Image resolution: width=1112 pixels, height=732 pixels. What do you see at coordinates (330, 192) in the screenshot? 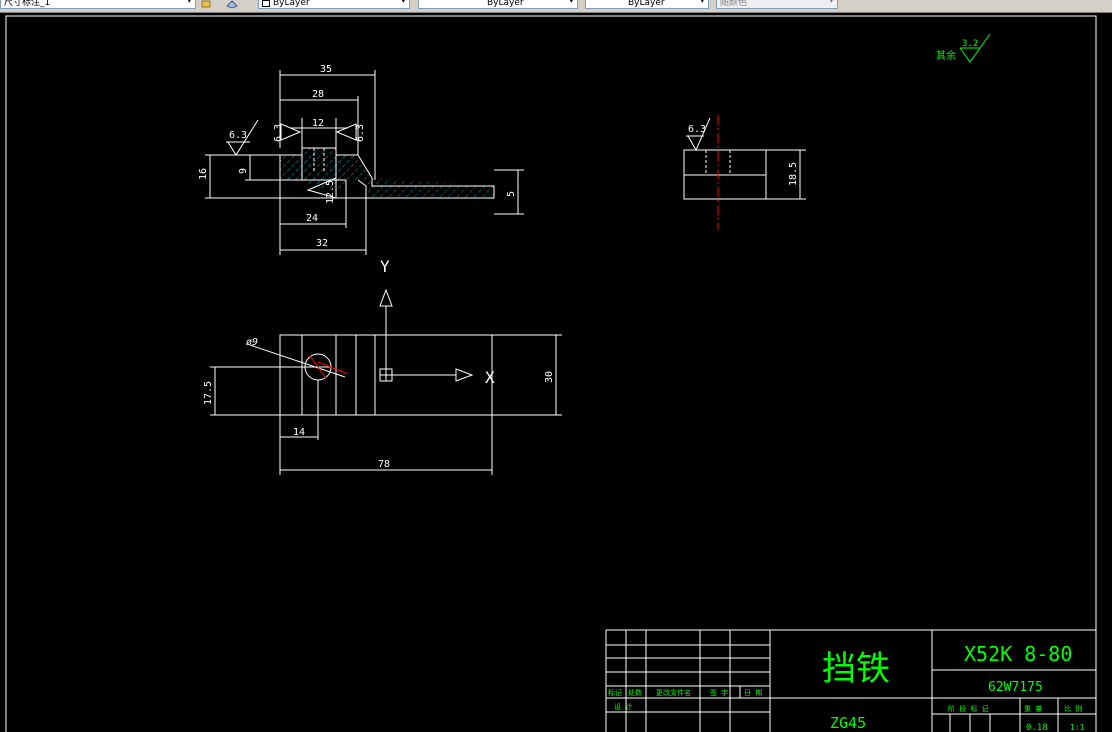
I see `roughness-value-center: 12.5` at bounding box center [330, 192].